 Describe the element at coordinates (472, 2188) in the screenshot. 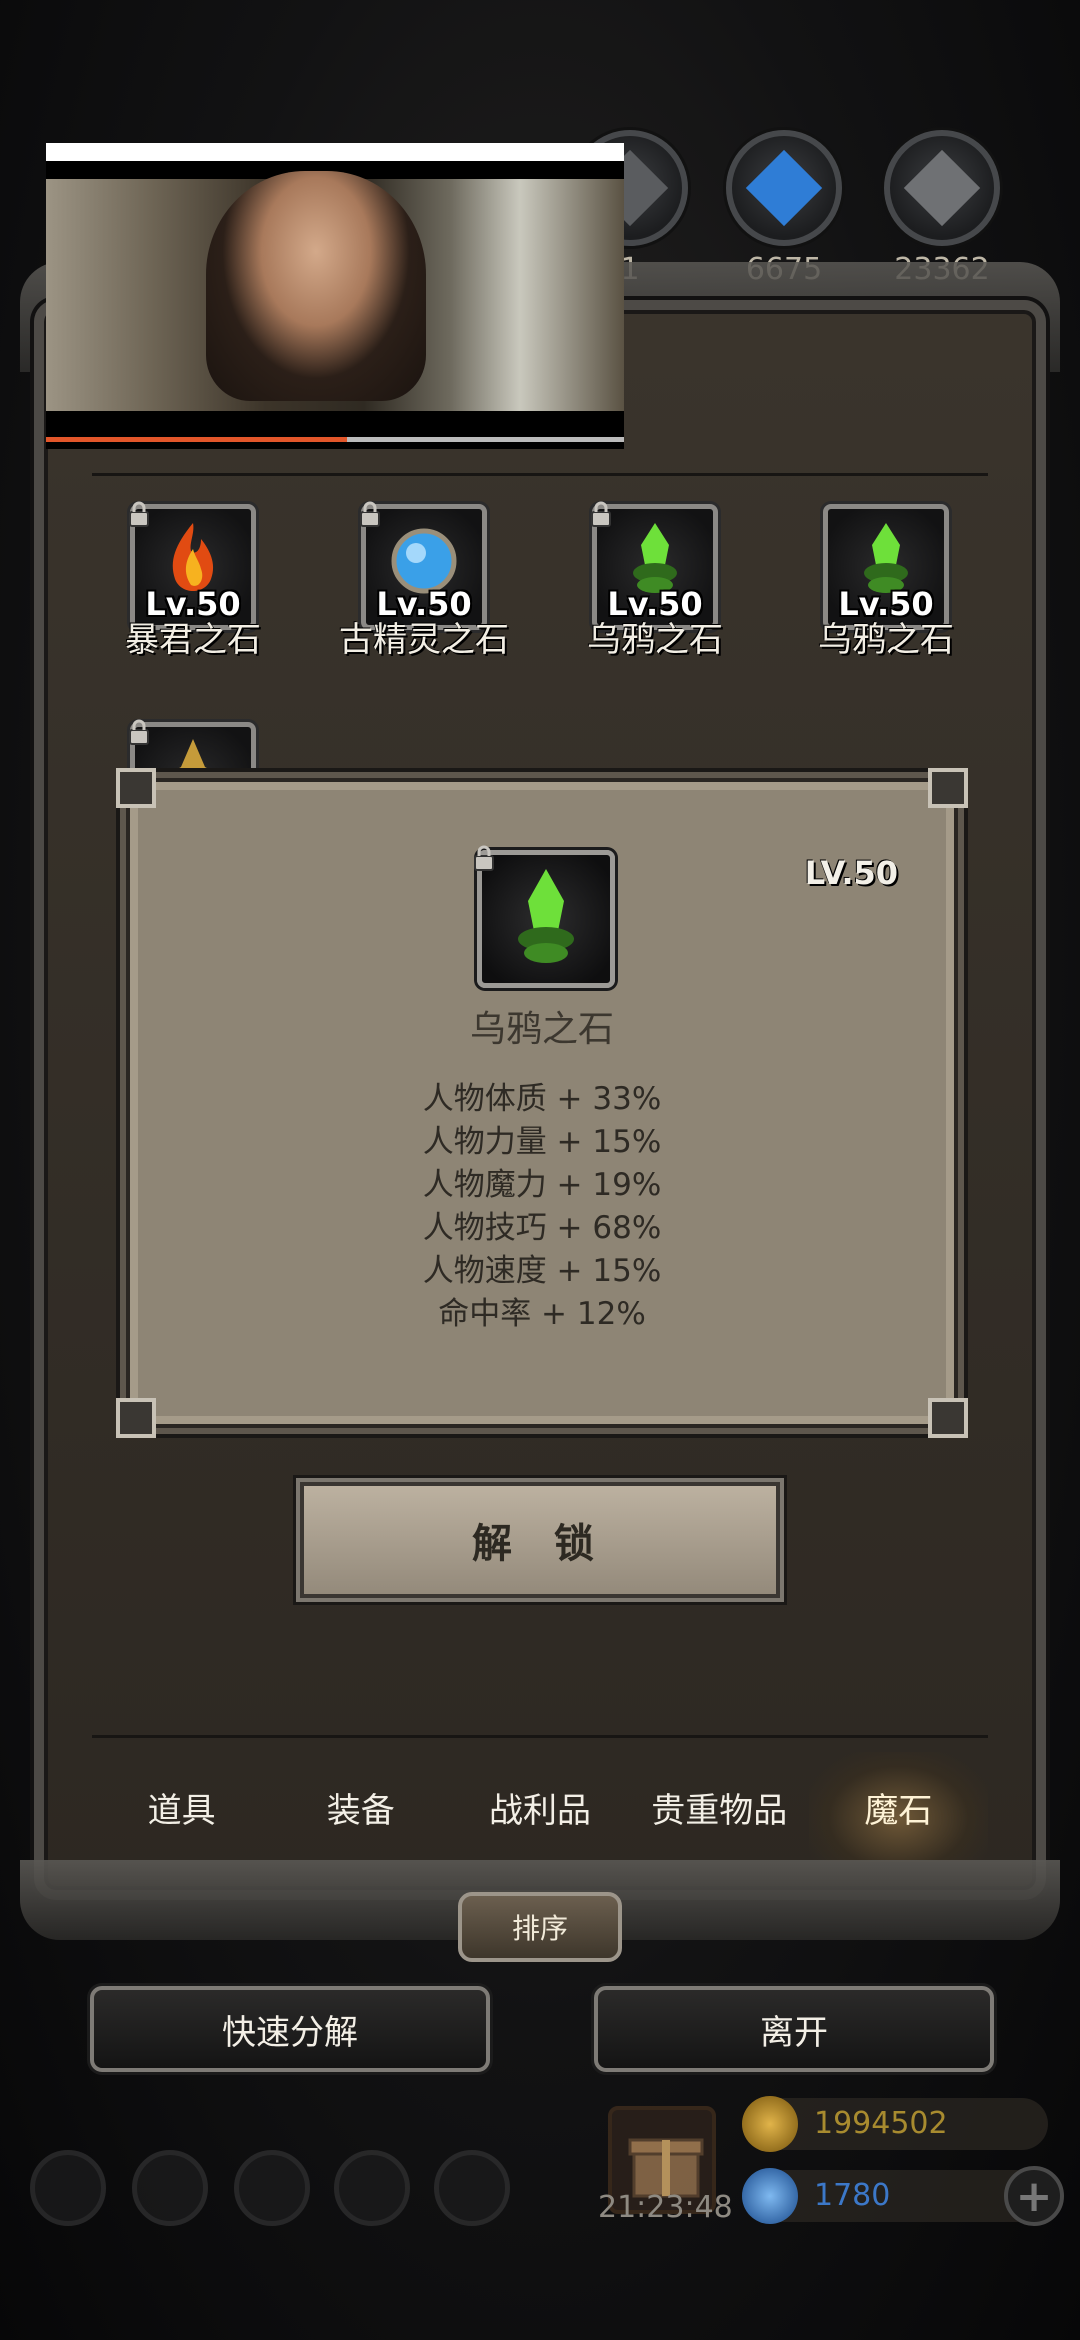

I see `map-icon` at that location.